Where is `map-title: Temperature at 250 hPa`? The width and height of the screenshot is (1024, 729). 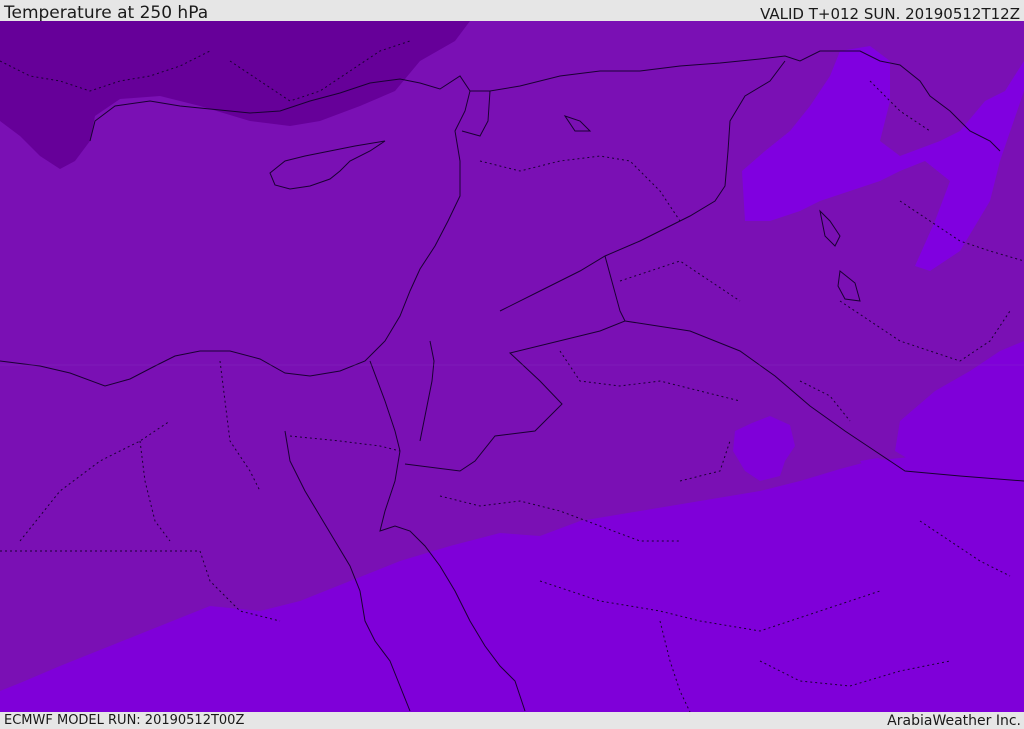
map-title: Temperature at 250 hPa is located at coordinates (106, 13).